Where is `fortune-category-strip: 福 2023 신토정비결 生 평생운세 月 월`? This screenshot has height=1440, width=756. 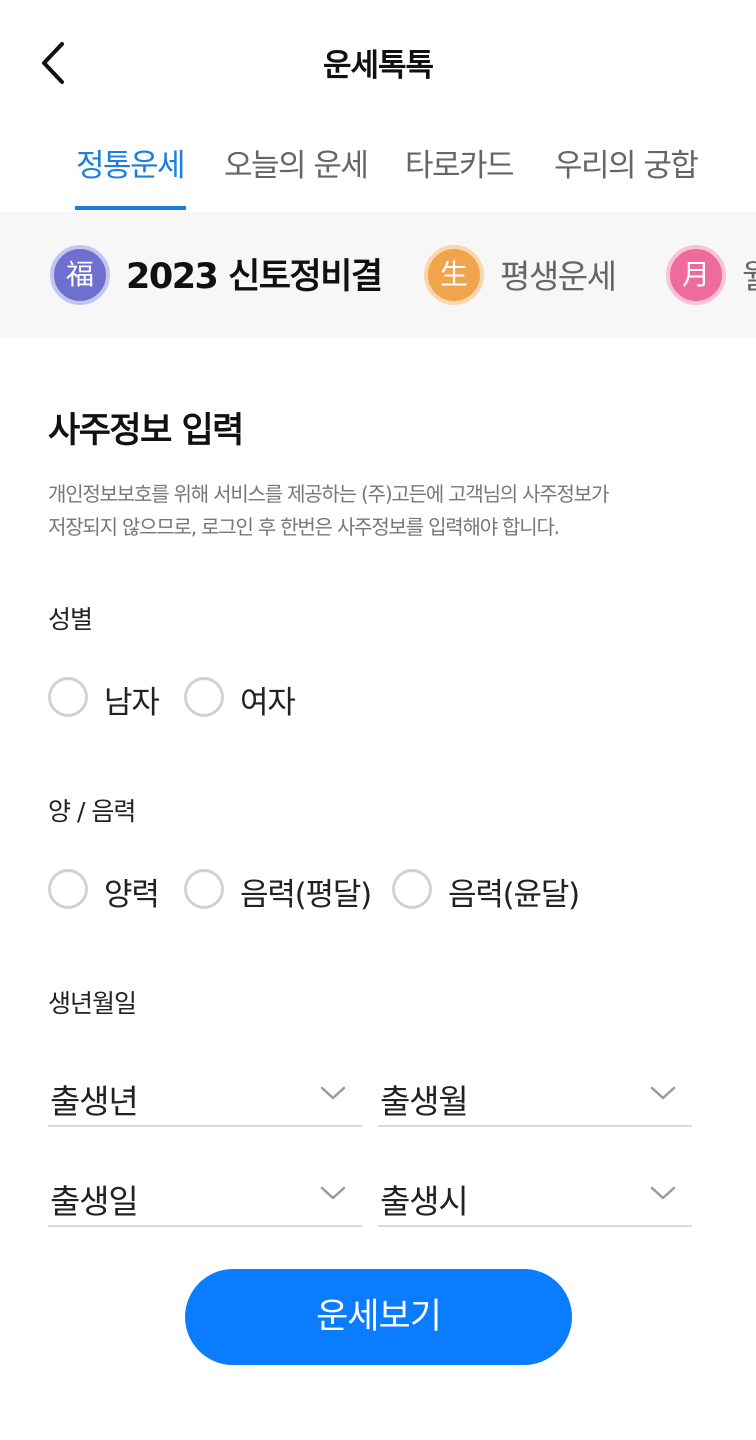 fortune-category-strip: 福 2023 신토정비결 生 평생운세 月 월 is located at coordinates (378, 275).